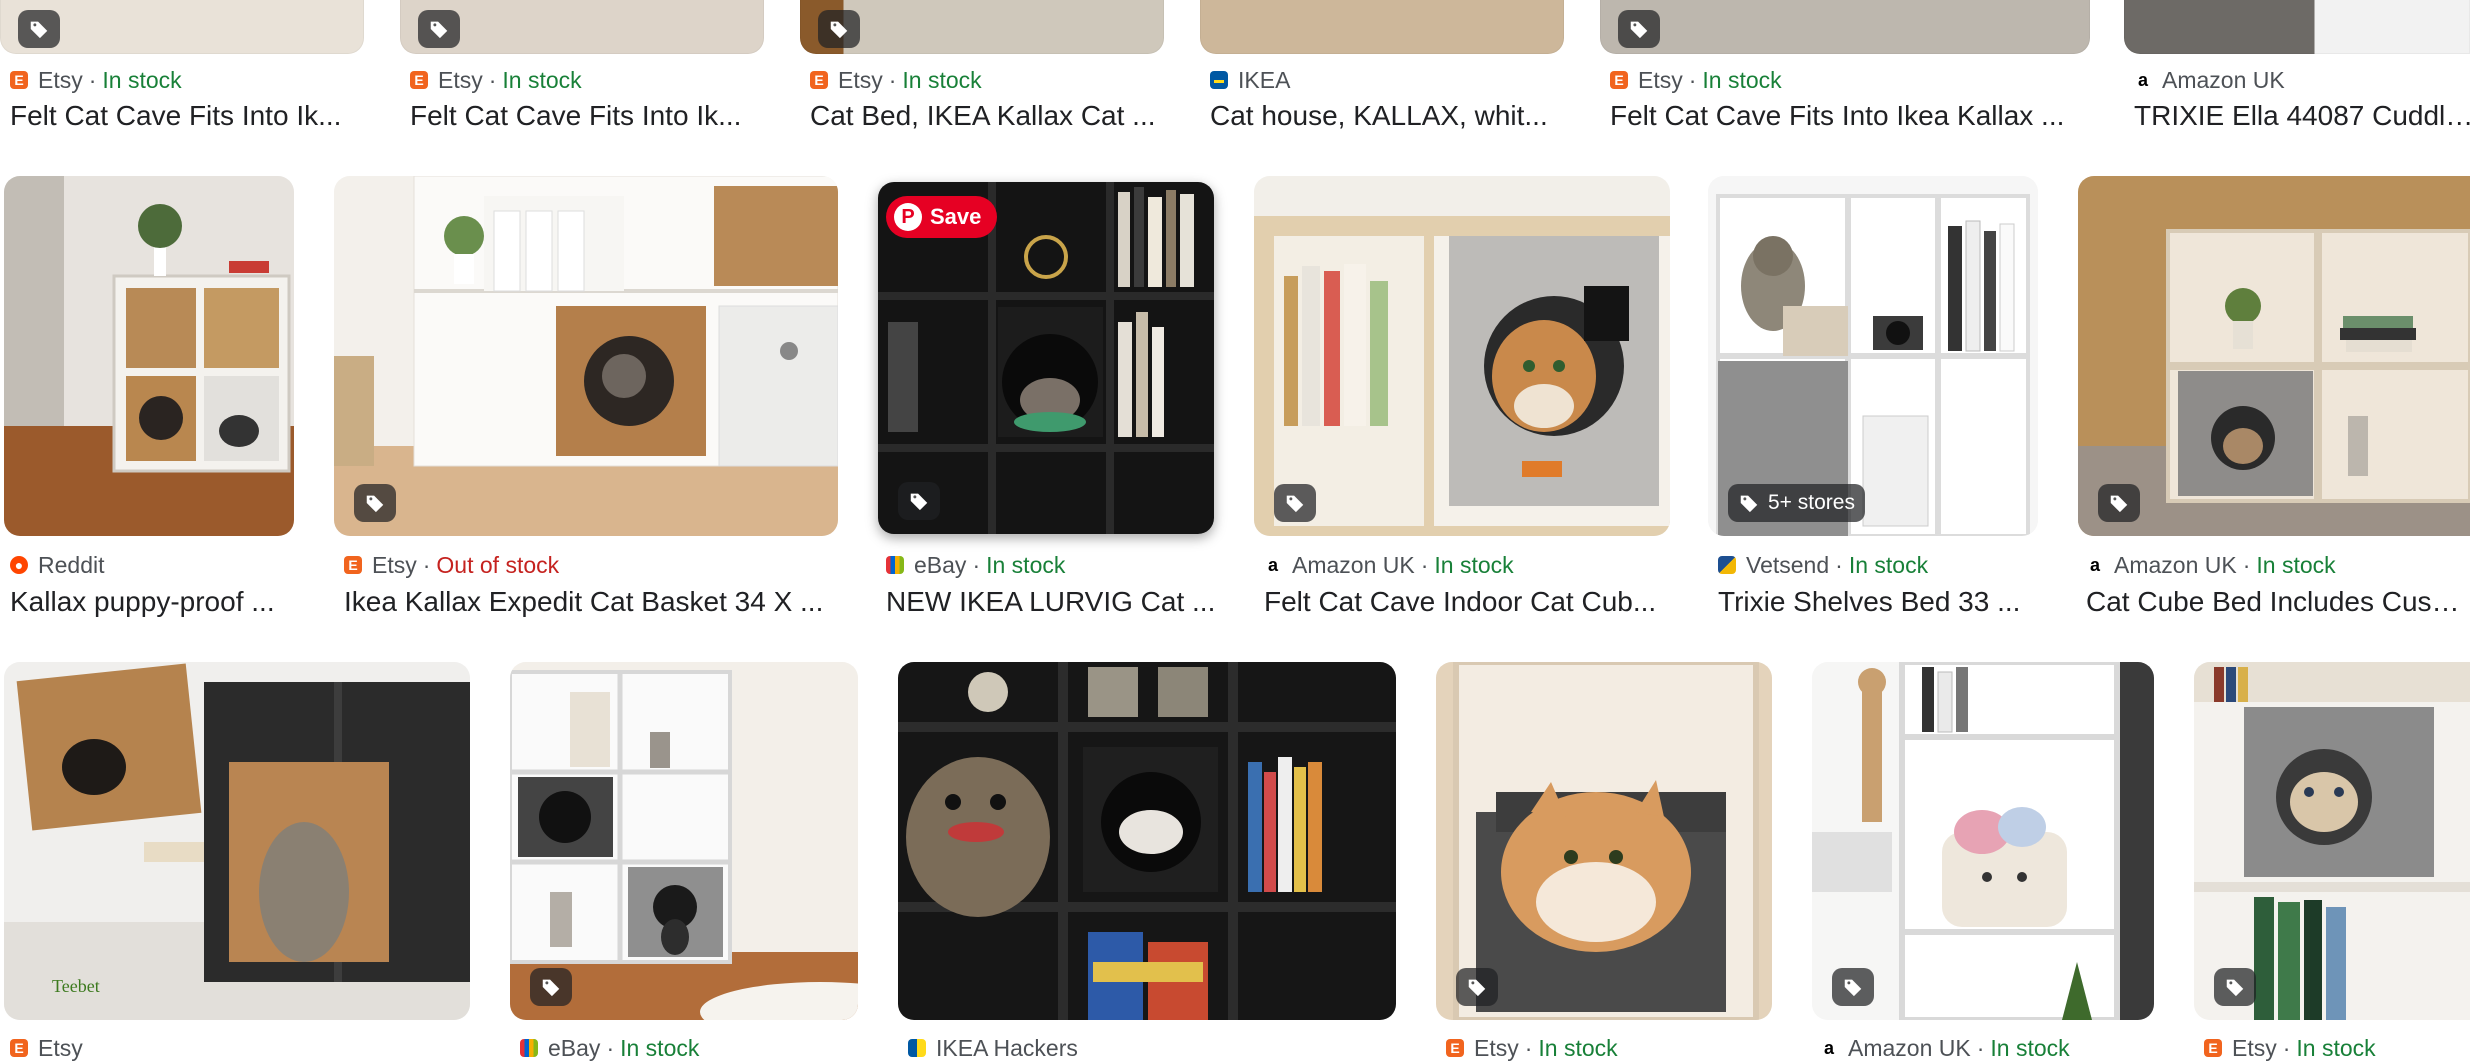  I want to click on source-name: Vetsend, so click(1788, 564).